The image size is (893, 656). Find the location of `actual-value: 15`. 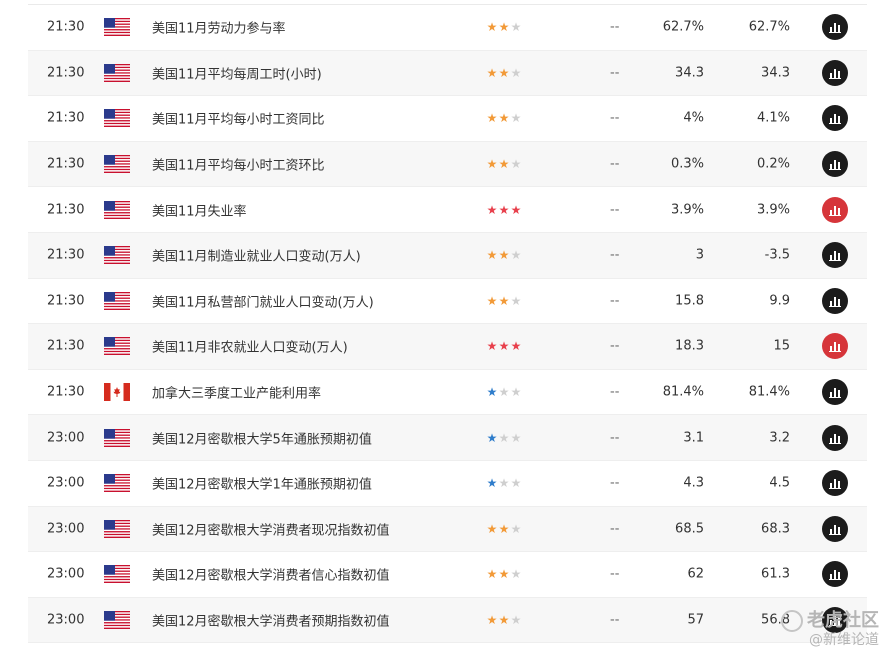

actual-value: 15 is located at coordinates (781, 346).